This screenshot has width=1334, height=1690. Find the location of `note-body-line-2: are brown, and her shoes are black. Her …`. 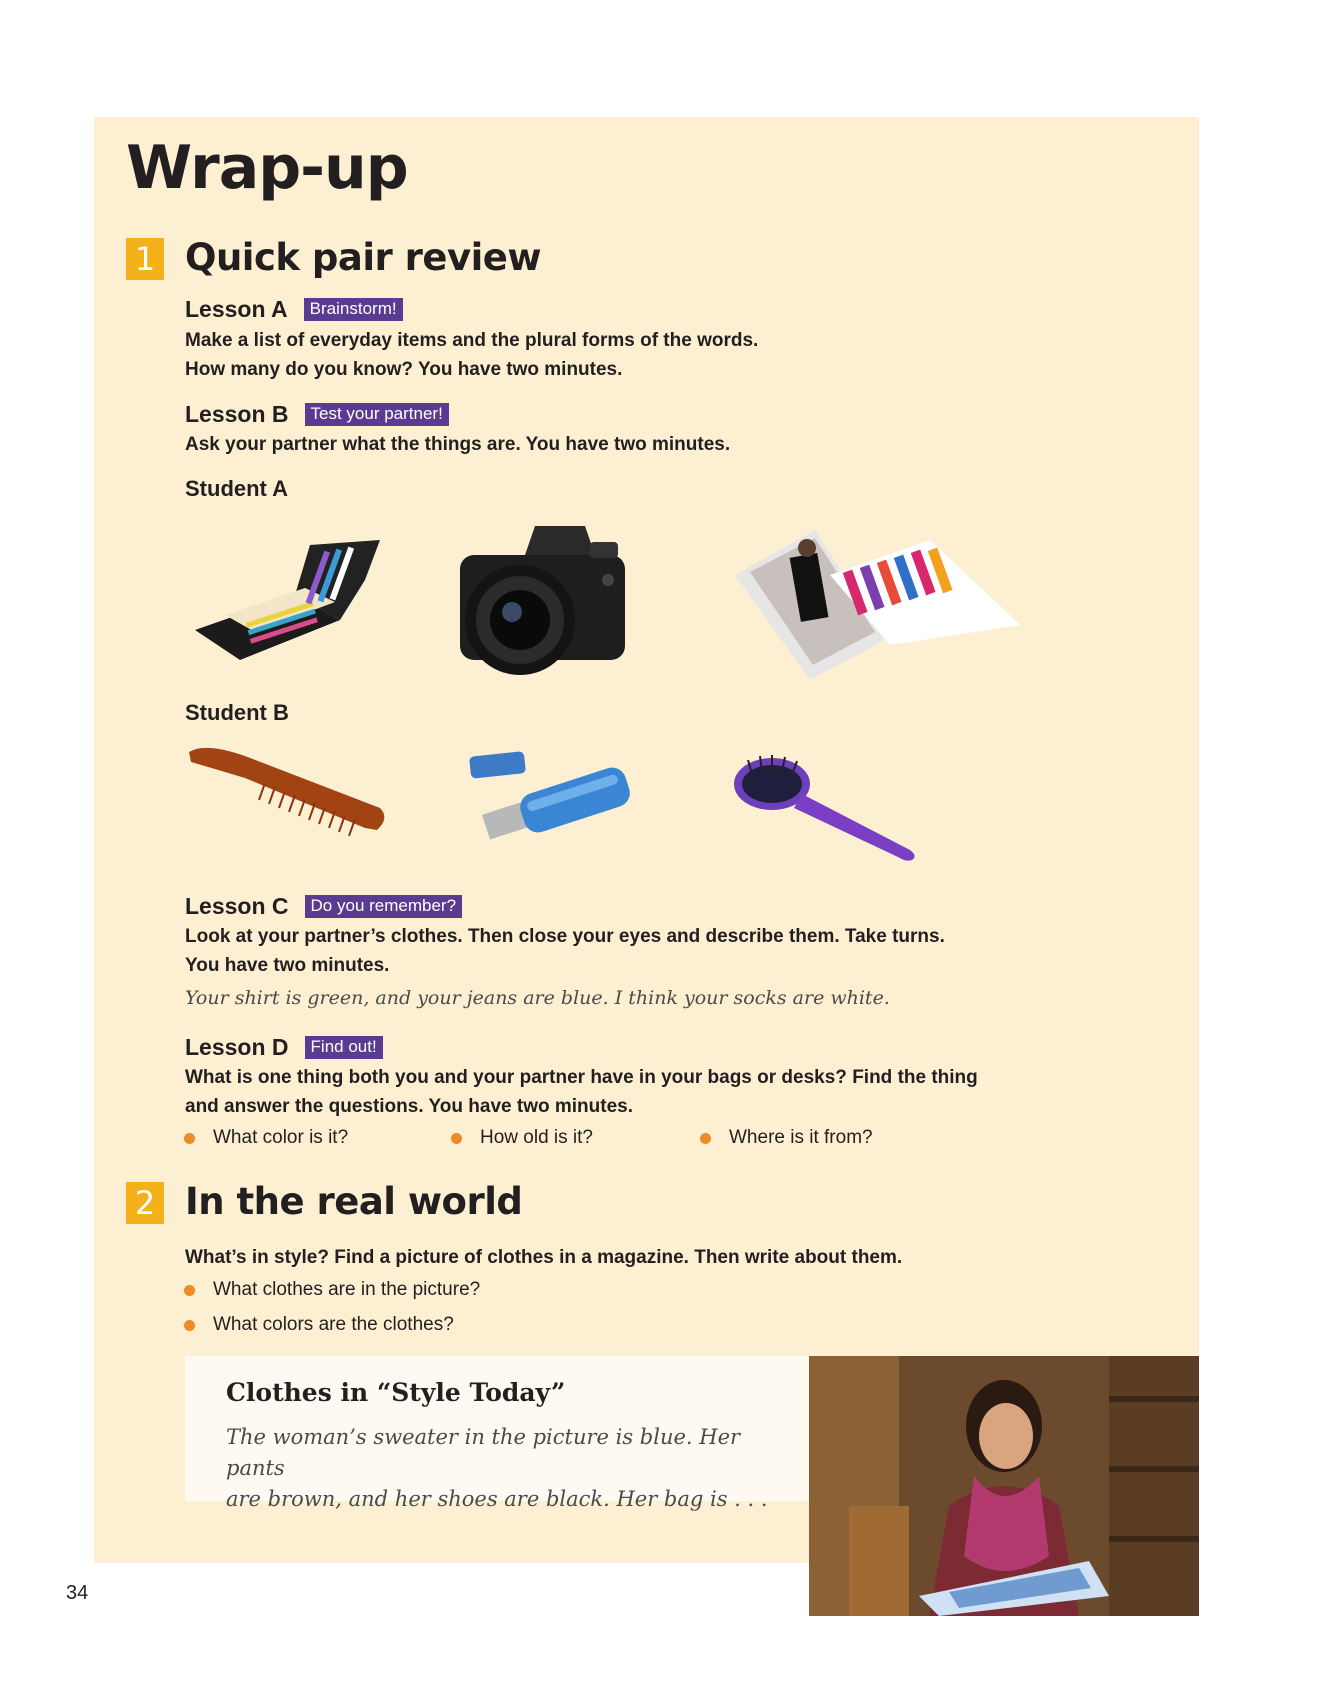

note-body-line-2: are brown, and her shoes are black. Her … is located at coordinates (497, 1499).